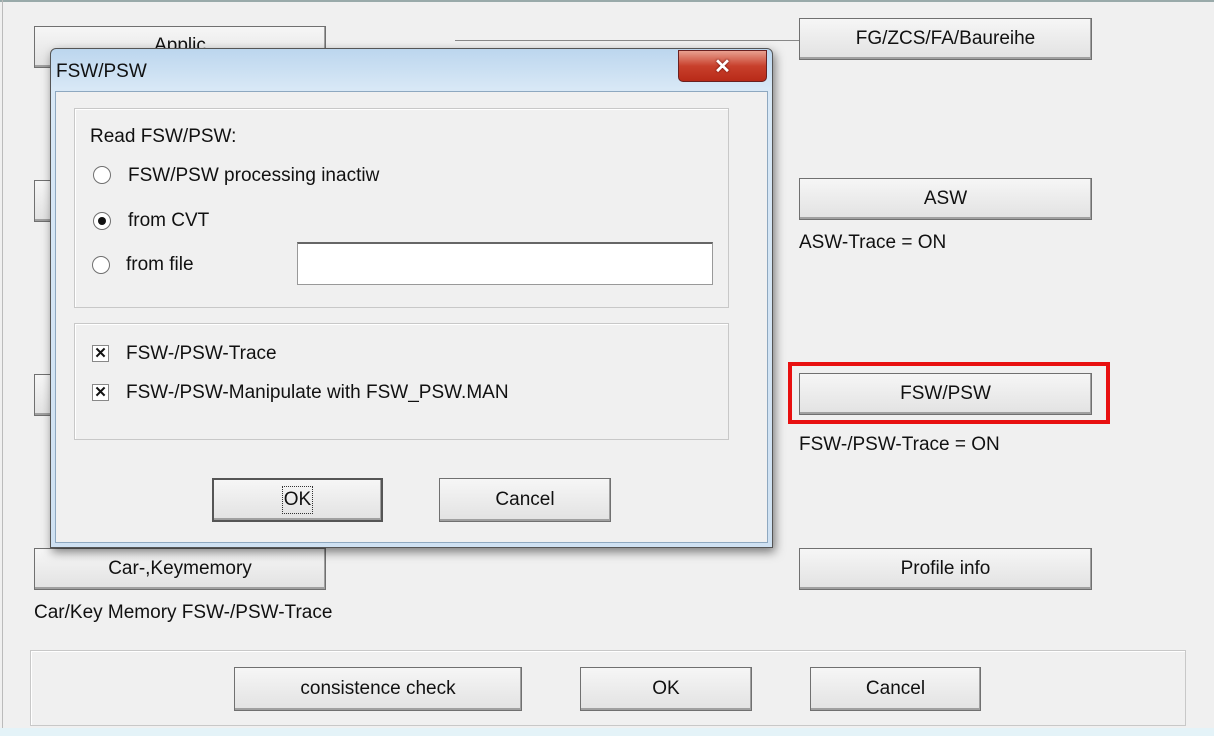 The width and height of the screenshot is (1214, 736). I want to click on radio-from-file, so click(101, 265).